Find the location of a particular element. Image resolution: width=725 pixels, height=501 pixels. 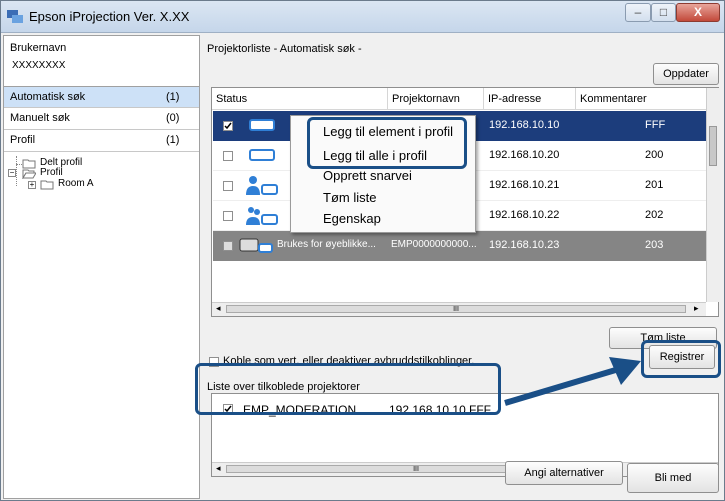

row-comment: 202 is located at coordinates (654, 215).